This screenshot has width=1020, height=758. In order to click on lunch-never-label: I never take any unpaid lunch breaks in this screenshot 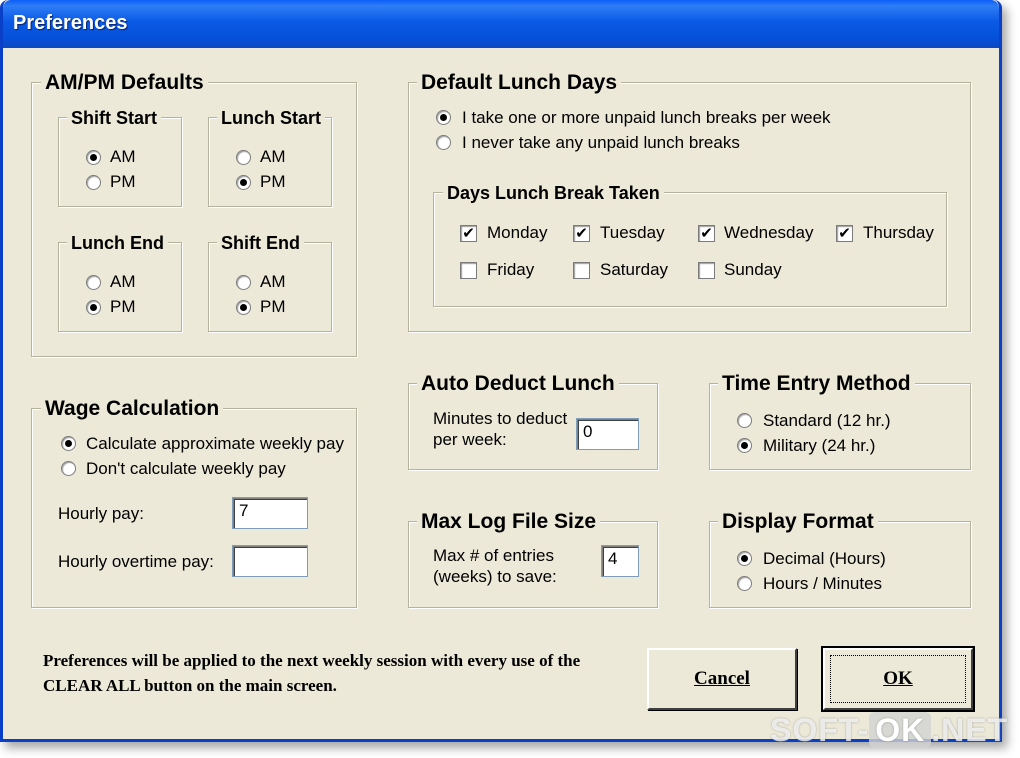, I will do `click(601, 142)`.